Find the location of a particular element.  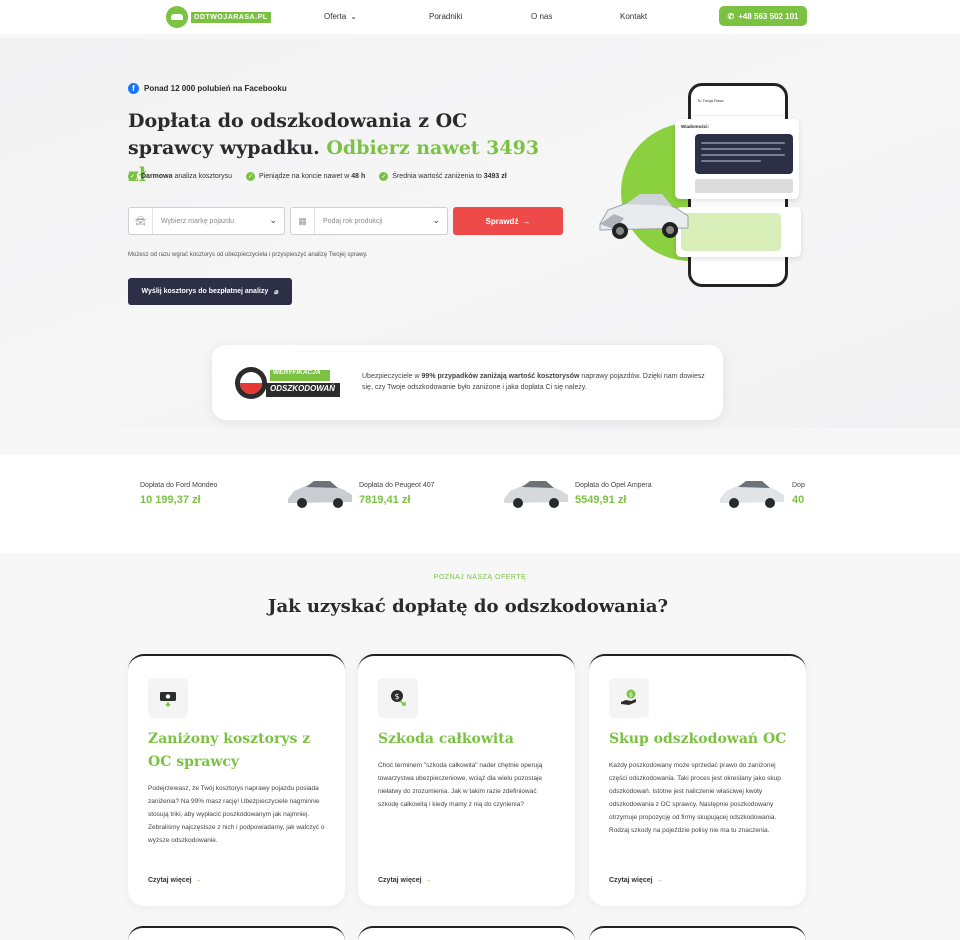

logo-text: ODTWOJARASA.PL is located at coordinates (231, 17).